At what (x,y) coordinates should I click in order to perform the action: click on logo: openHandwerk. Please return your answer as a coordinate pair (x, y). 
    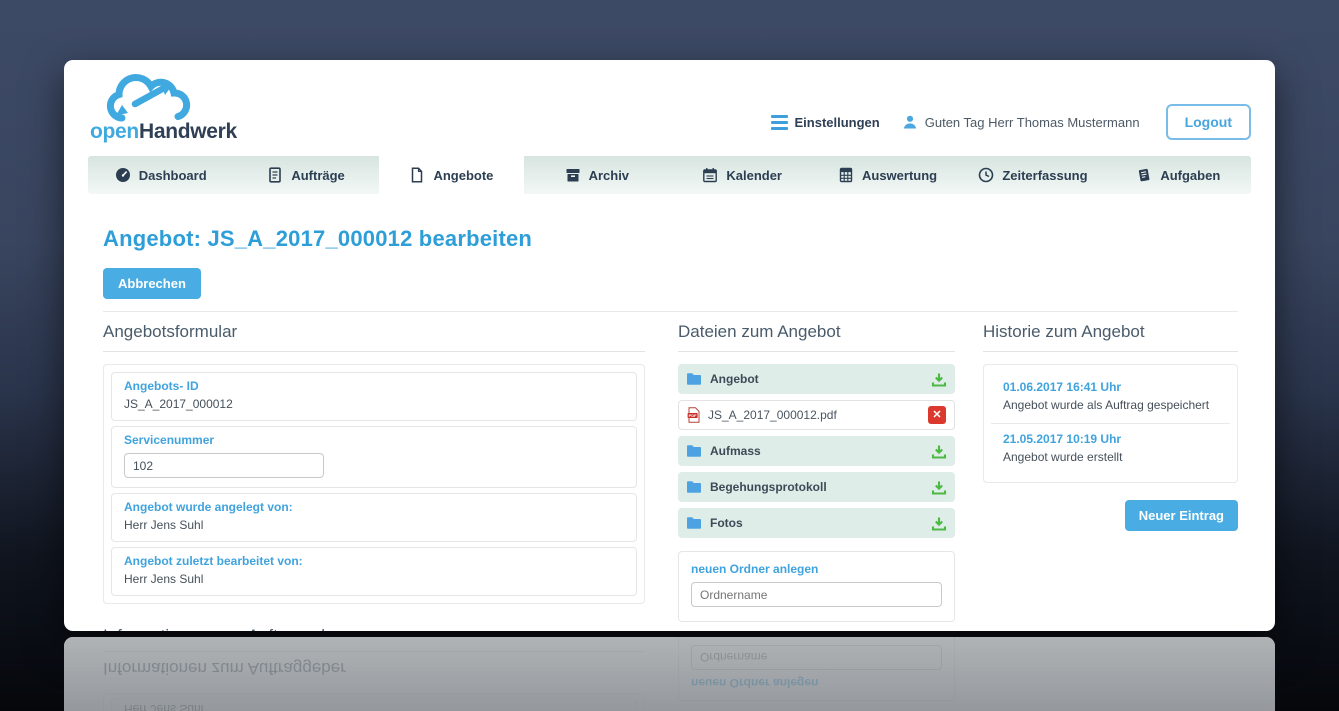
    Looking at the image, I should click on (173, 108).